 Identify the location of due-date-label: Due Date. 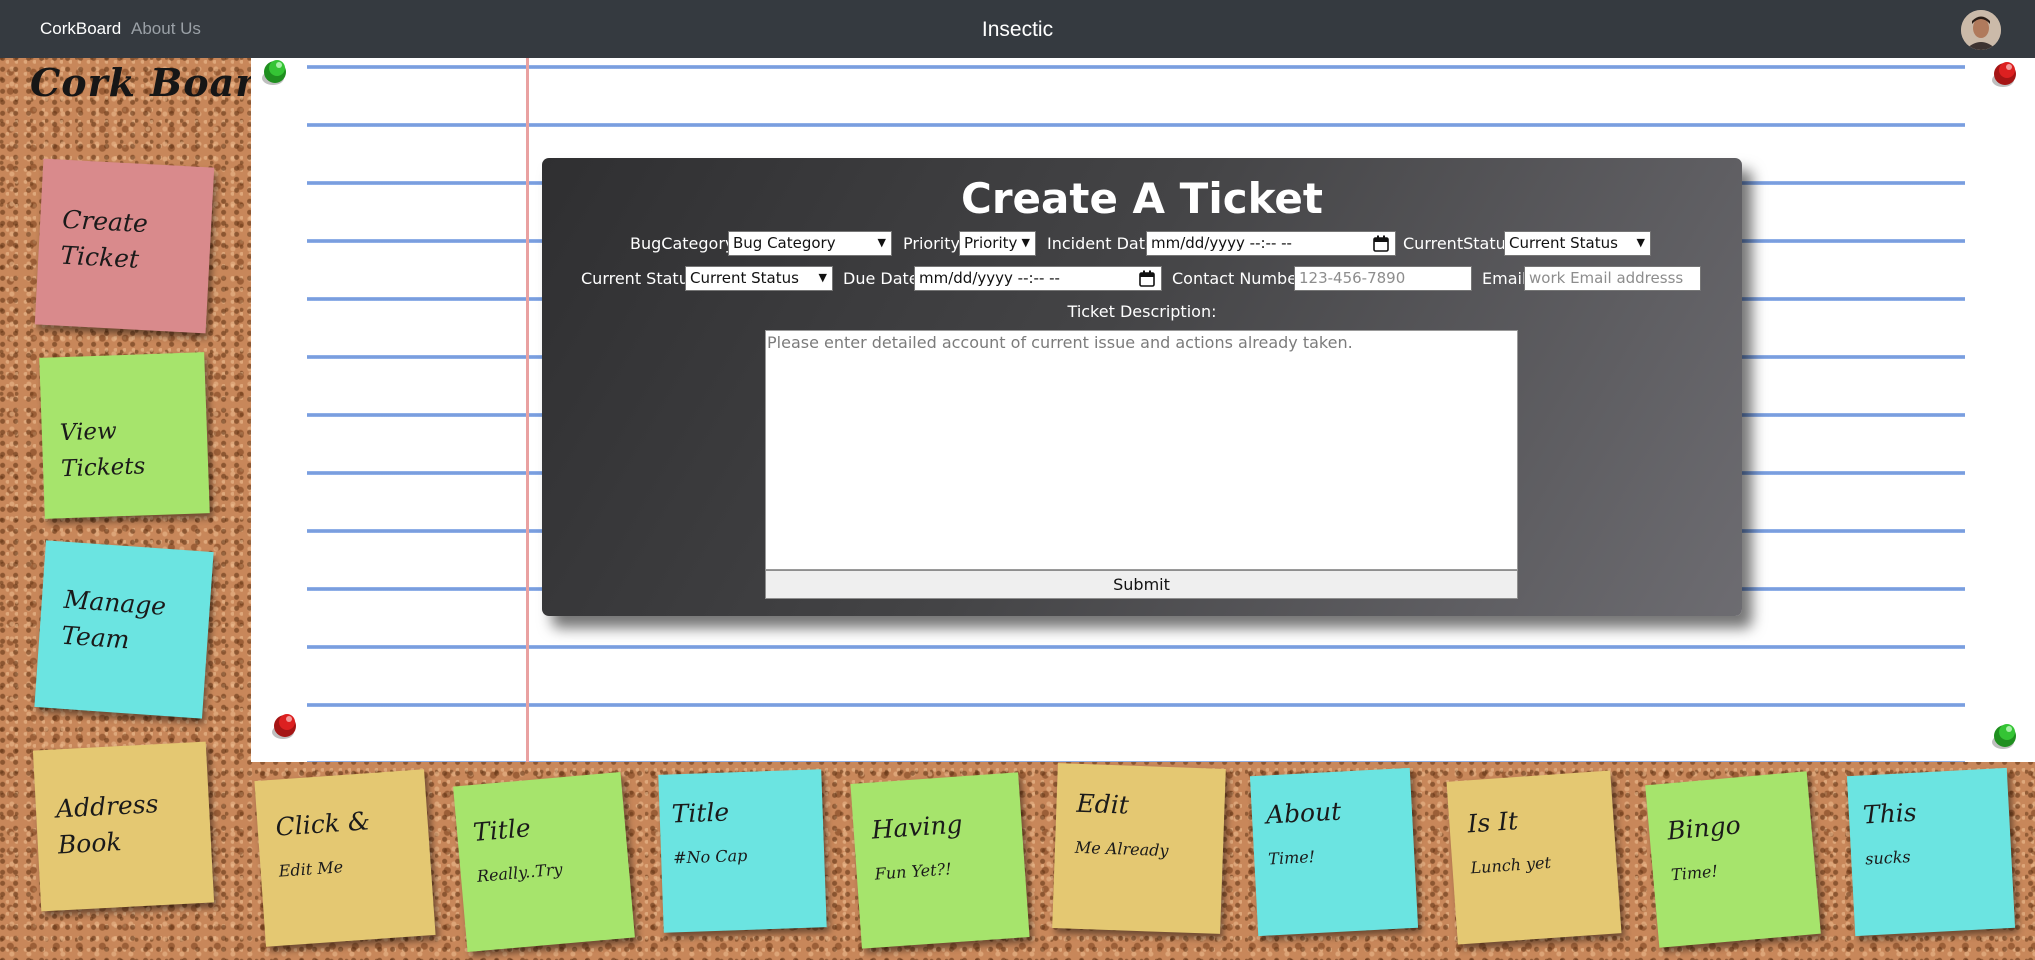
(881, 278).